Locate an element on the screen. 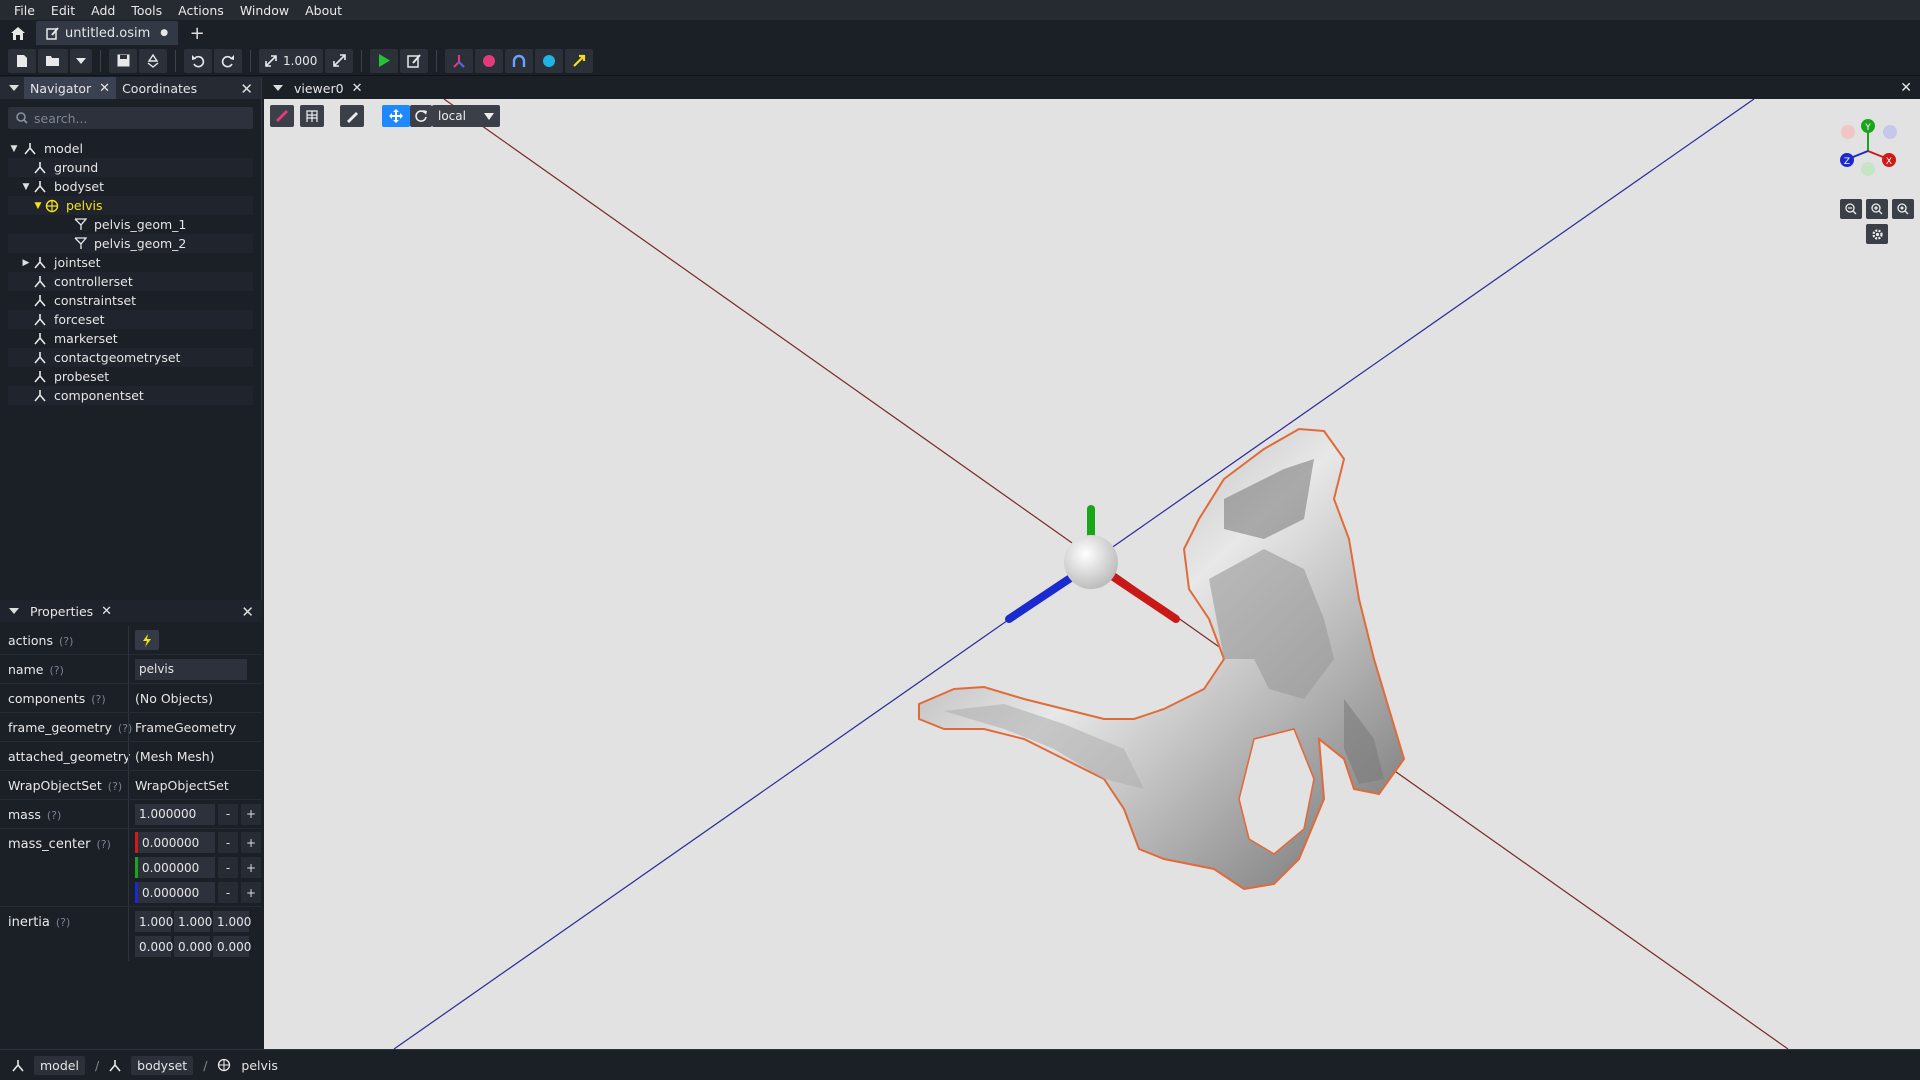 This screenshot has height=1080, width=1920. undo-button is located at coordinates (198, 60).